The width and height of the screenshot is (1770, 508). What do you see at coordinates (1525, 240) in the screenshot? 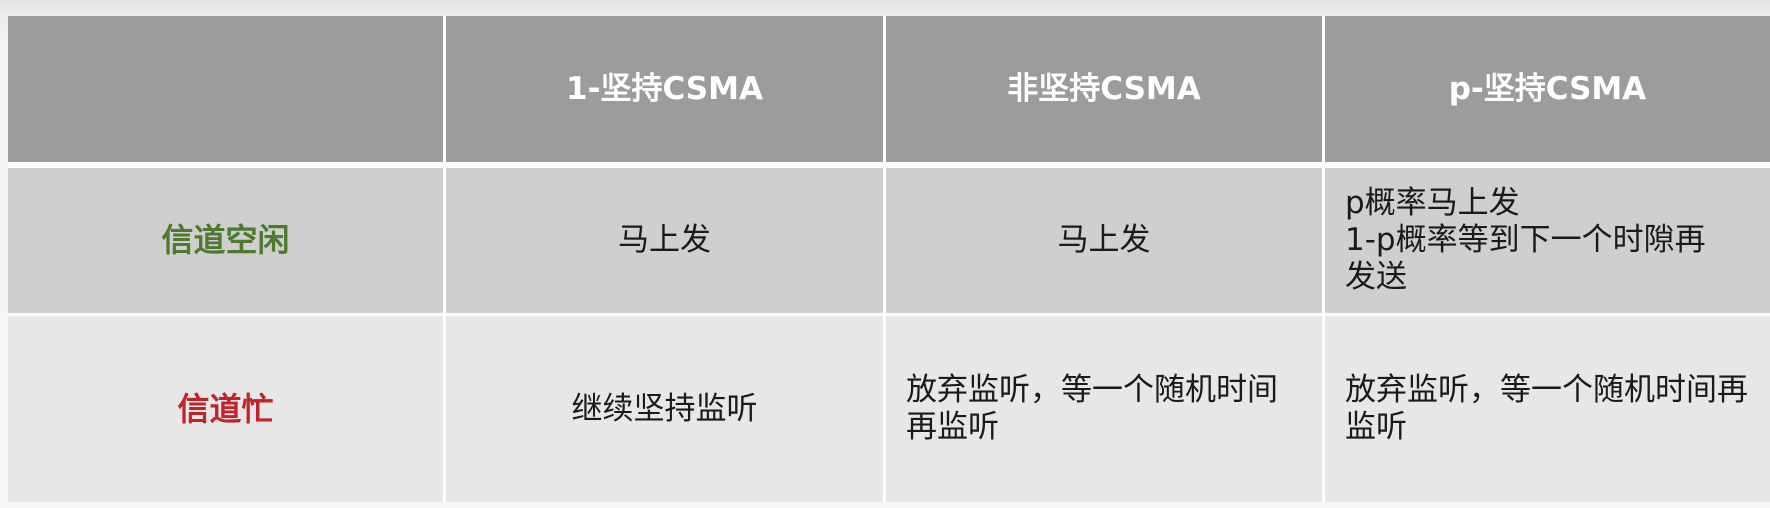
I see `cell-idle-p-persistent-line-2: 1-p概率等到下一个时隙再` at bounding box center [1525, 240].